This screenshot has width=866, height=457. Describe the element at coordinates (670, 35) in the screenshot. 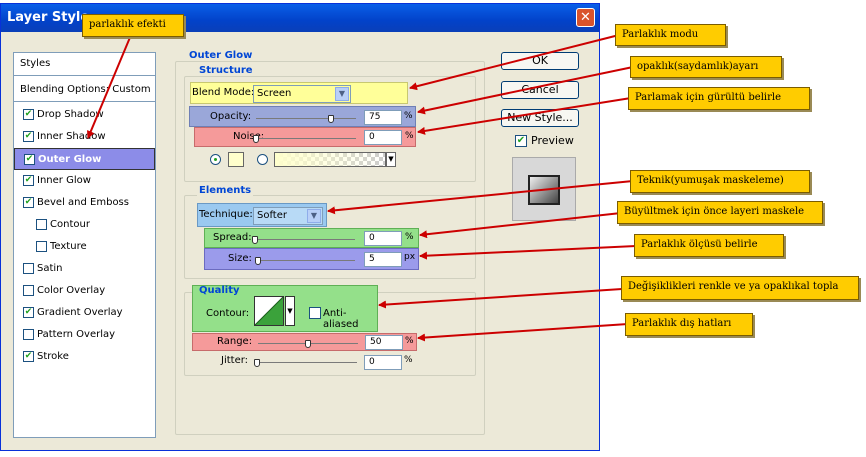

I see `callout-mode: Parlaklık modu` at that location.